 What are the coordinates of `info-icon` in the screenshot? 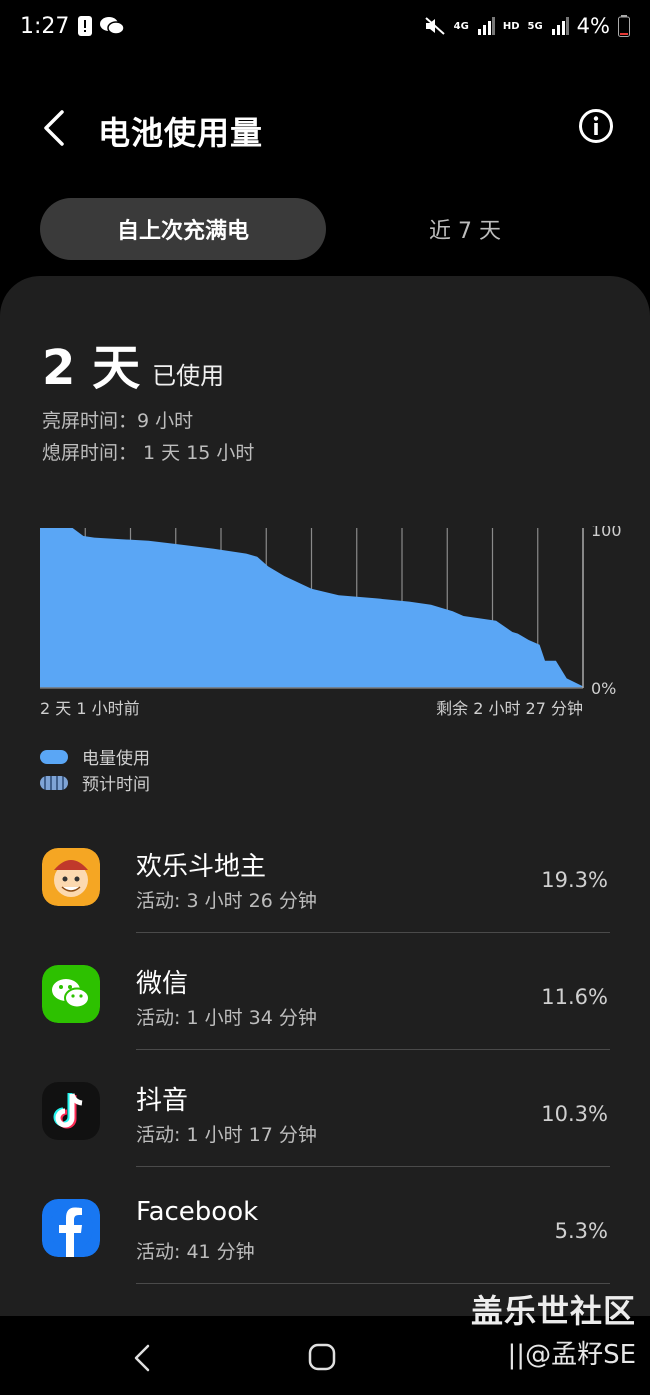 It's located at (596, 126).